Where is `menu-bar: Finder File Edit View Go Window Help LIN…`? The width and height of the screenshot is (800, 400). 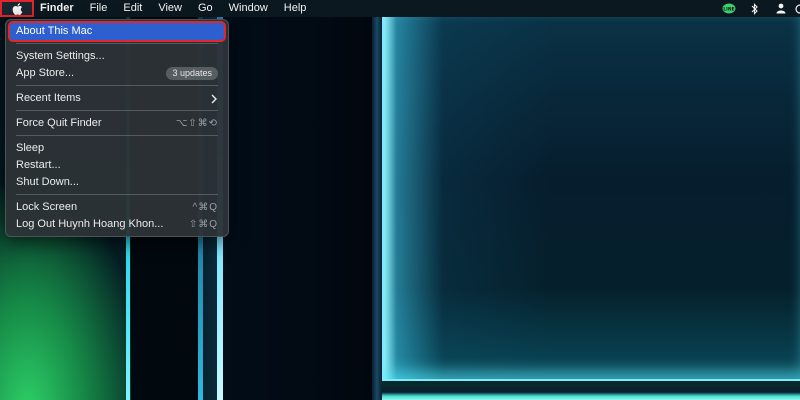 menu-bar: Finder File Edit View Go Window Help LIN… is located at coordinates (400, 8).